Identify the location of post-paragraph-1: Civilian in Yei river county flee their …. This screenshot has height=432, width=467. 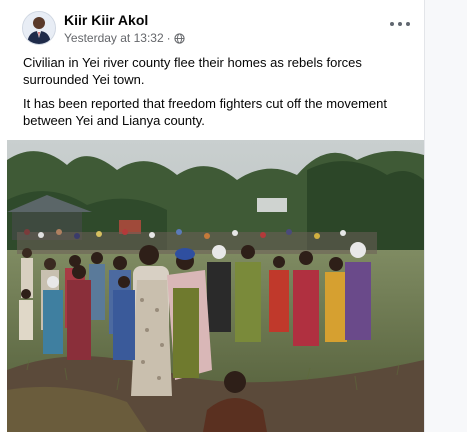
(192, 71).